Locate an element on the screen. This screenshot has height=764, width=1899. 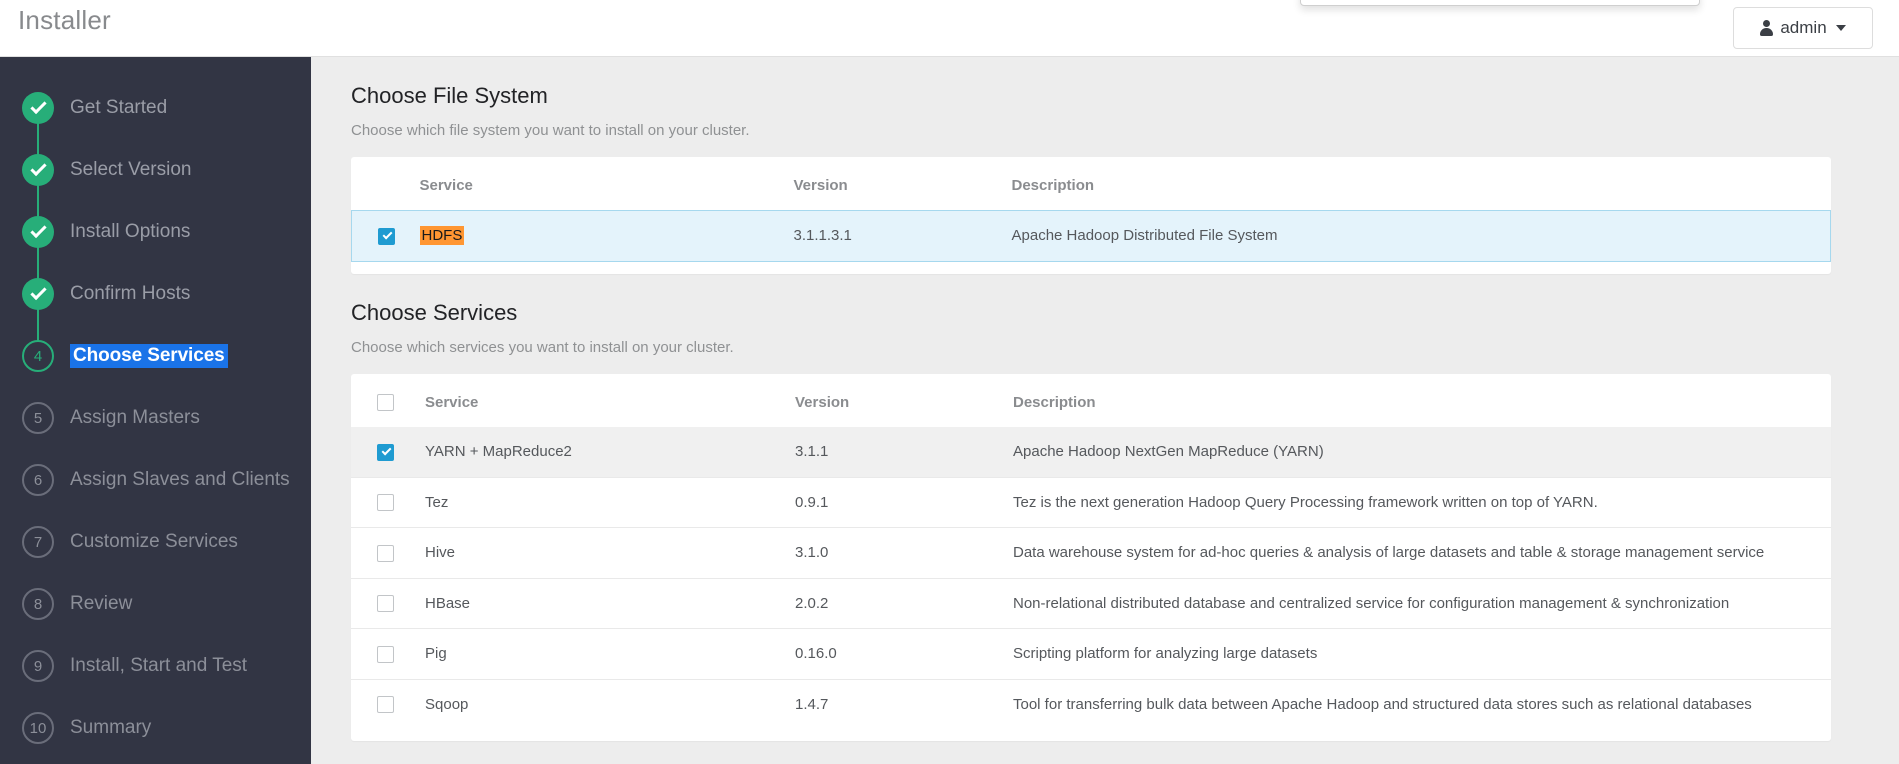
fs-header-description: Description is located at coordinates (1053, 185).